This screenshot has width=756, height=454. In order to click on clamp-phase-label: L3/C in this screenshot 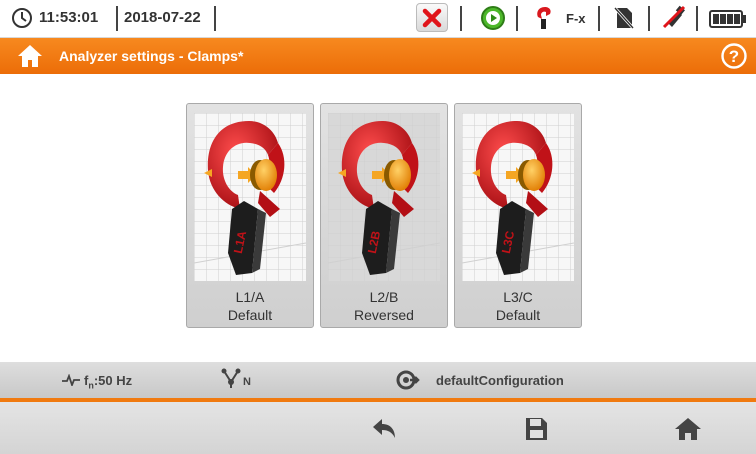, I will do `click(518, 297)`.